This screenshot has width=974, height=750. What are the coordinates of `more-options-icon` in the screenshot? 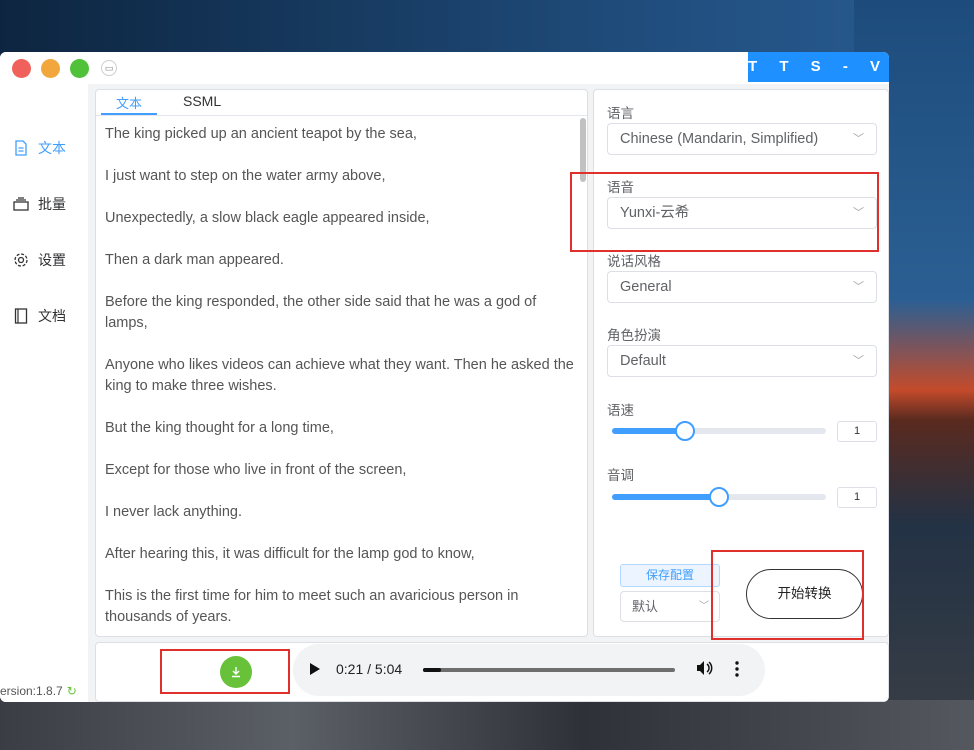 It's located at (737, 669).